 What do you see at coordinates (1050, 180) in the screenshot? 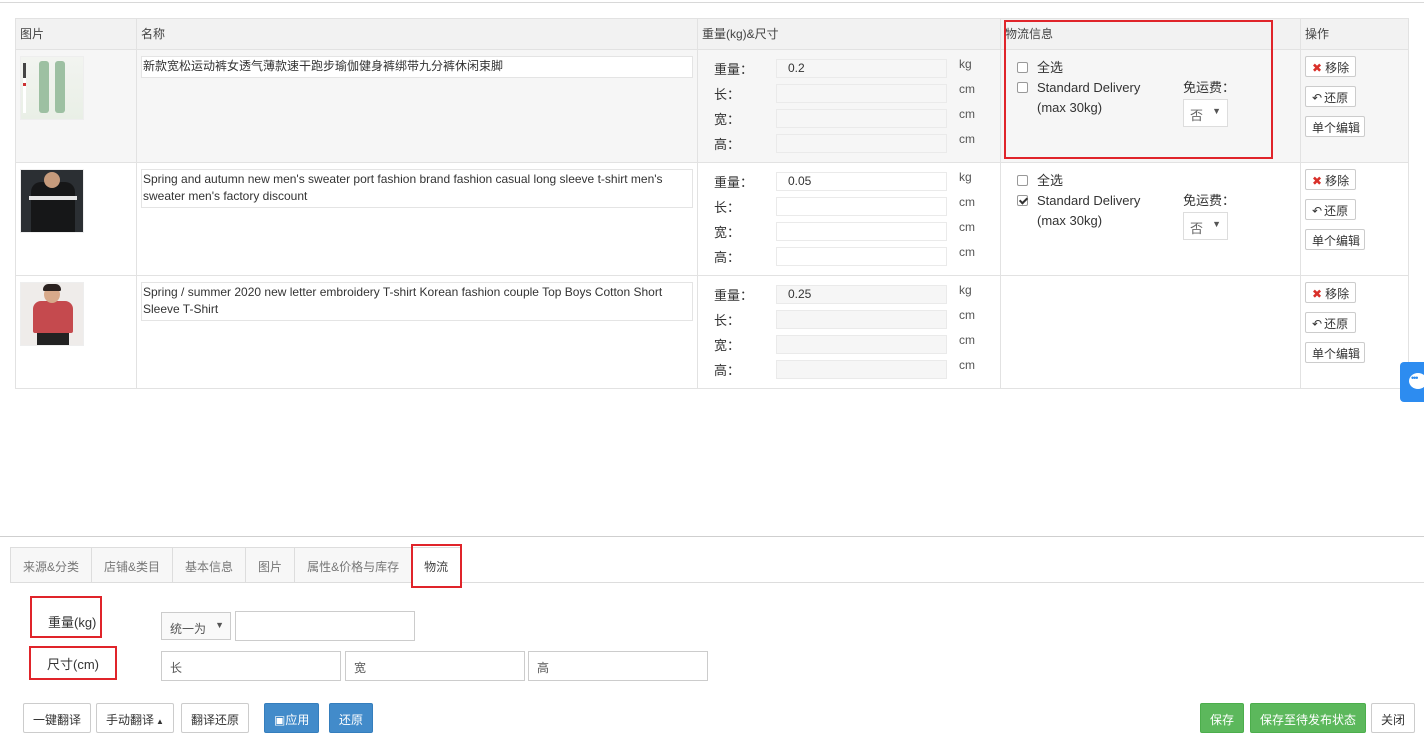
I see `select-all-label: 全选` at bounding box center [1050, 180].